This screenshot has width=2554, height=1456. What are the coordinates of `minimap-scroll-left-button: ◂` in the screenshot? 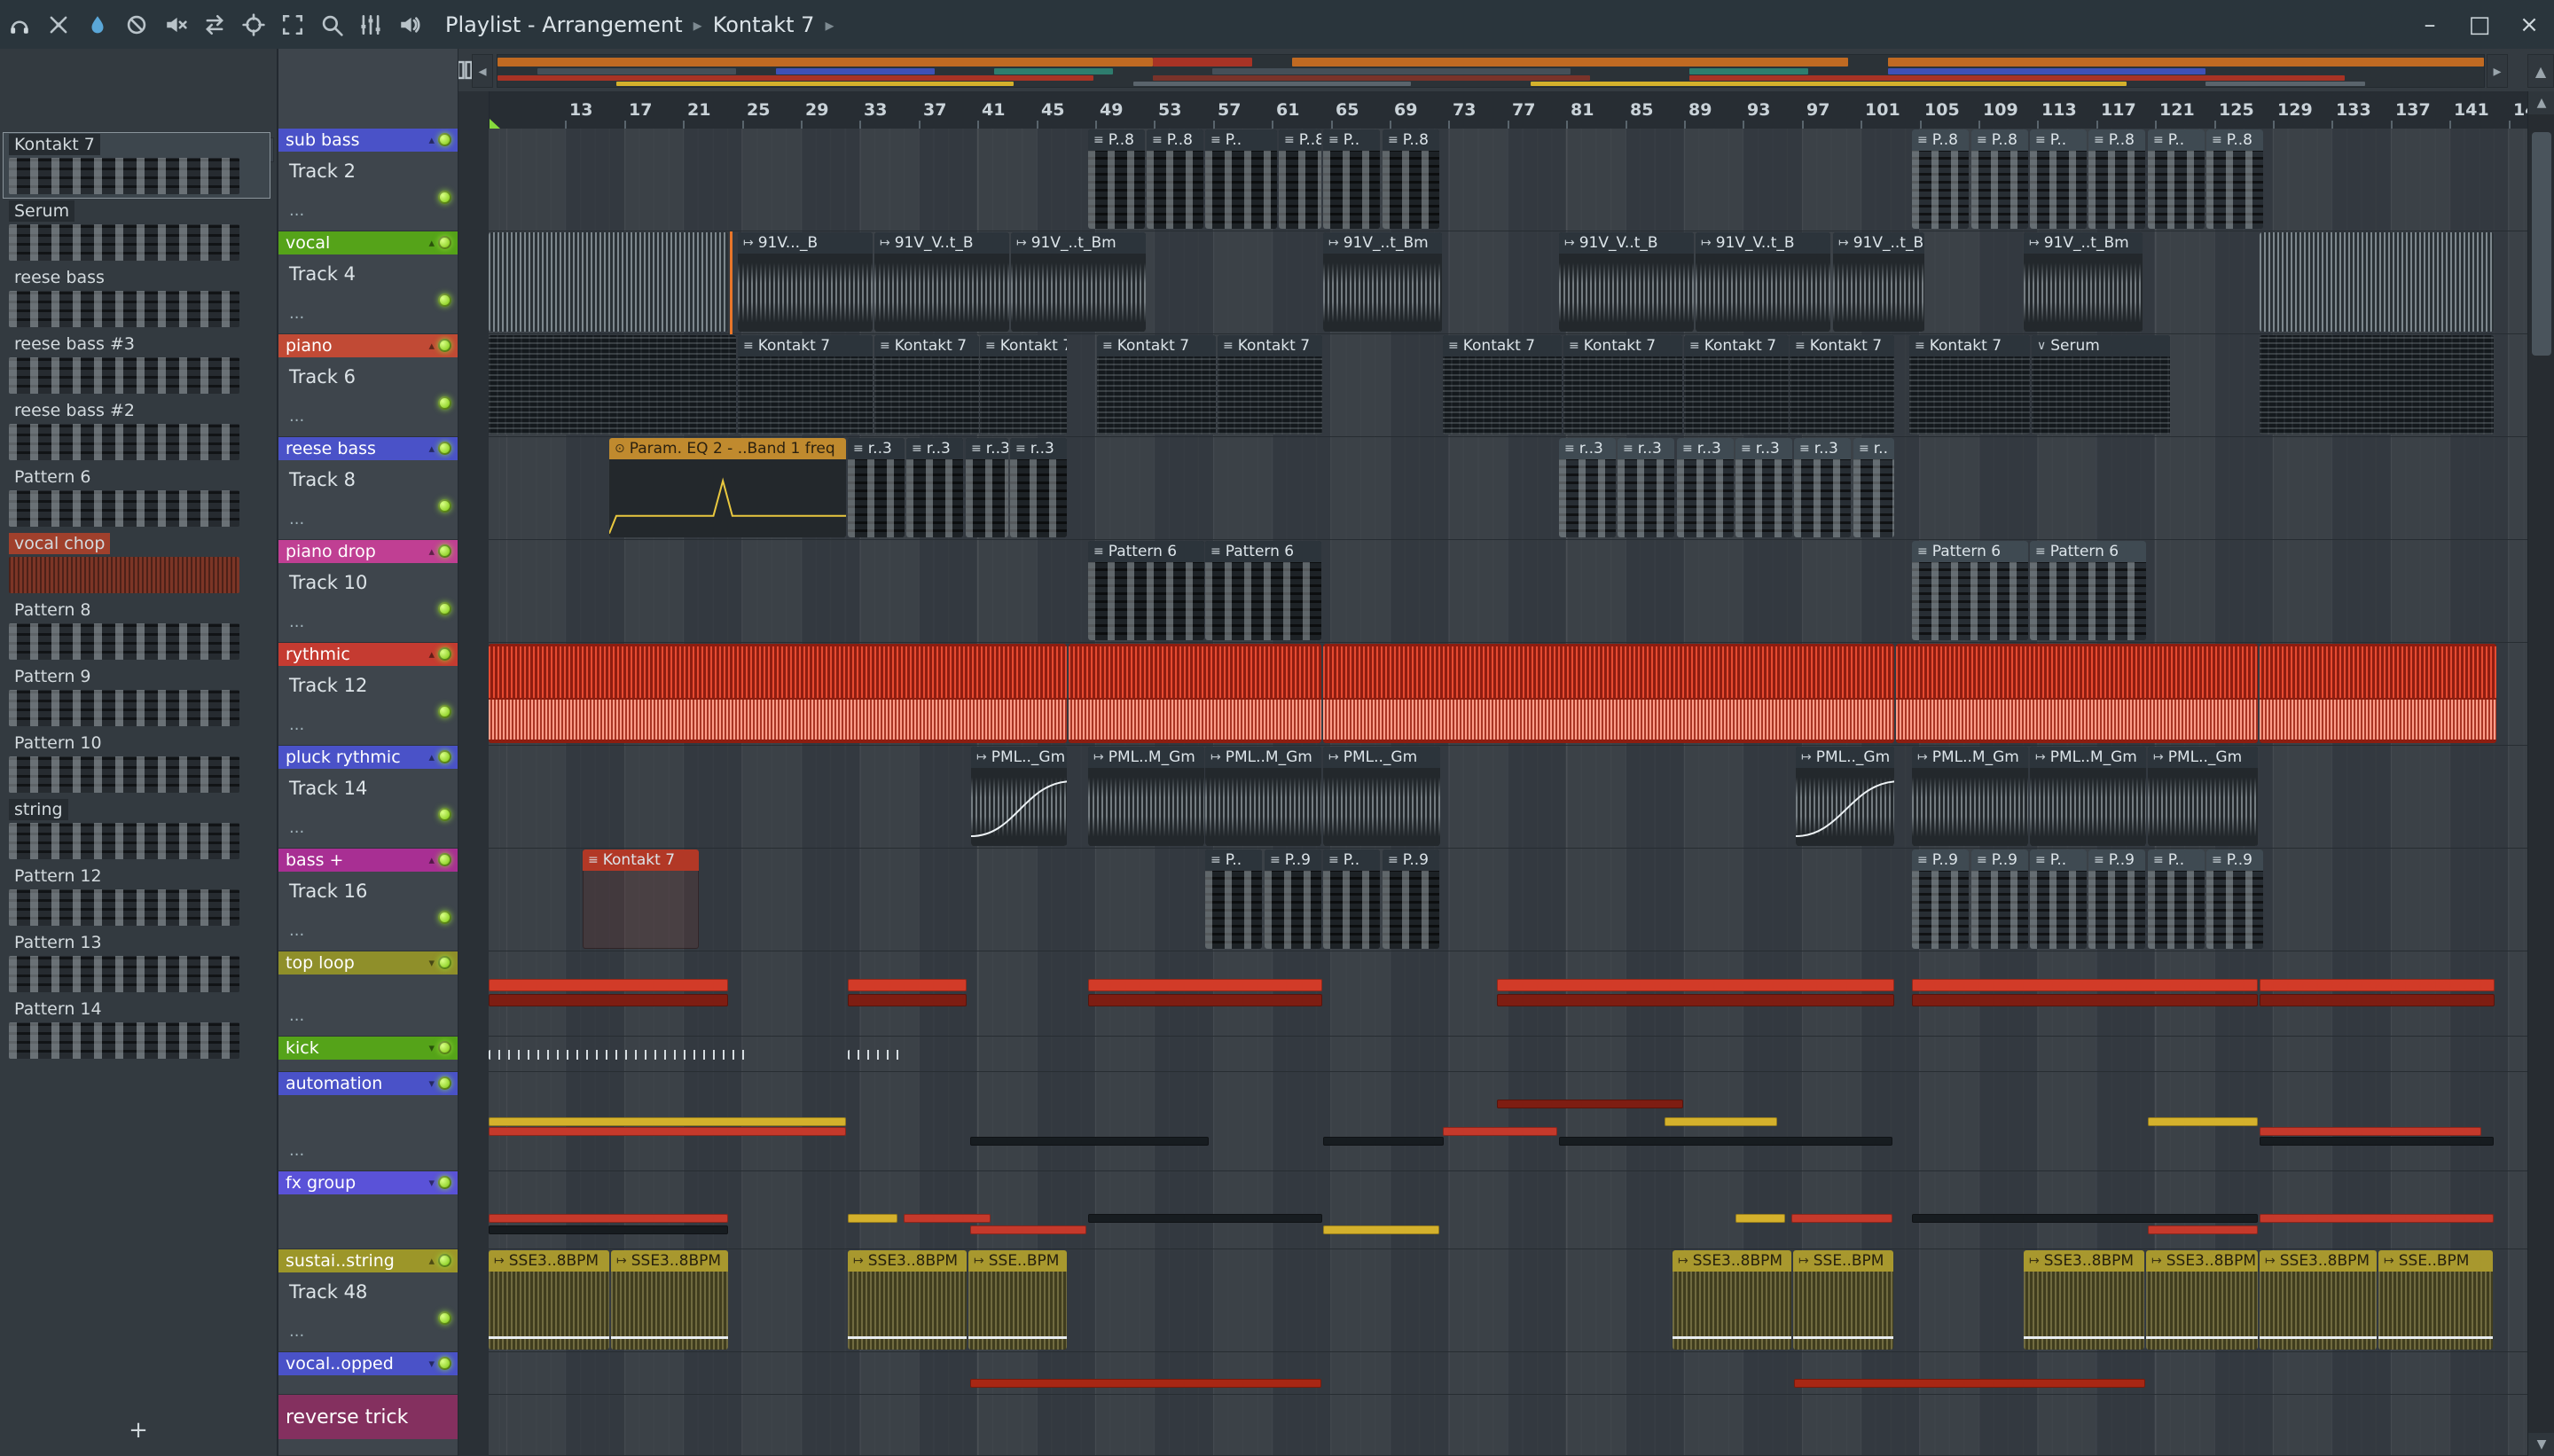 It's located at (482, 71).